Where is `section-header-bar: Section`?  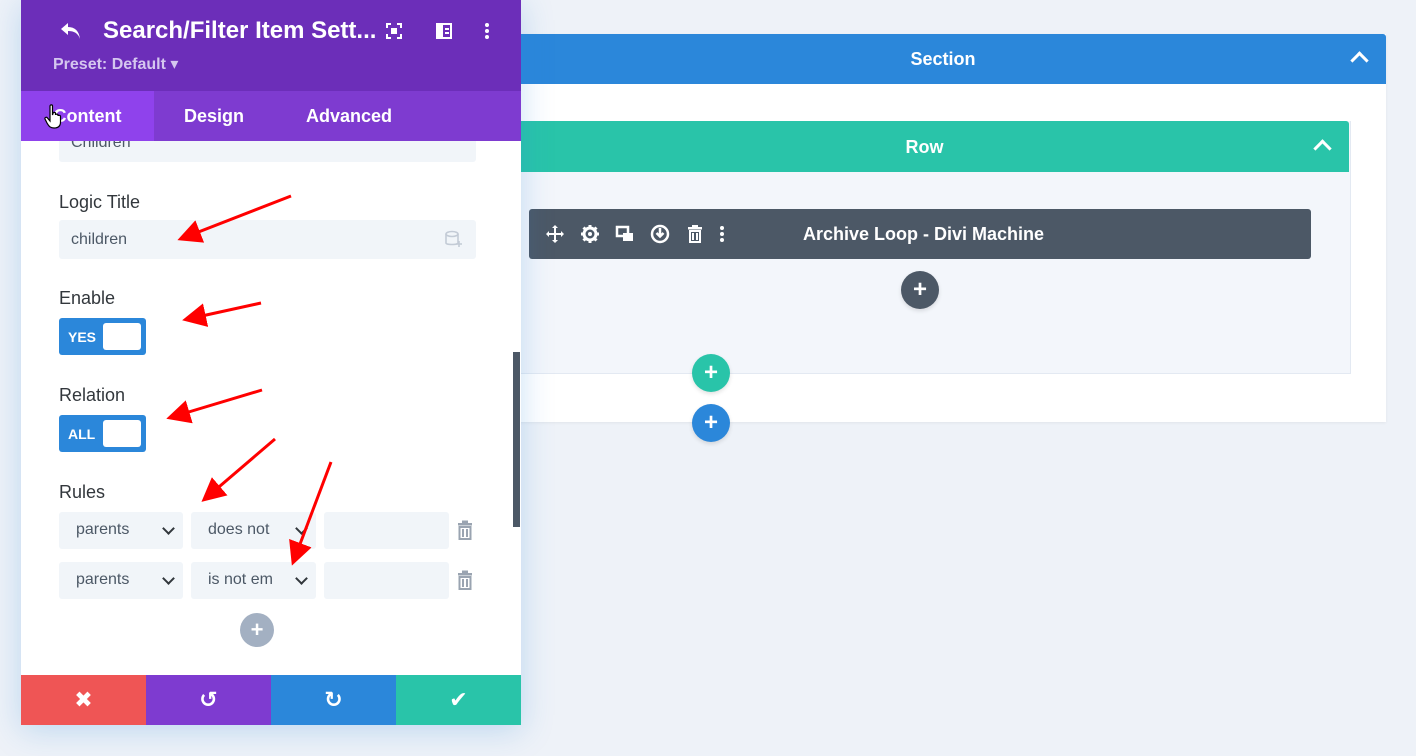 section-header-bar: Section is located at coordinates (943, 59).